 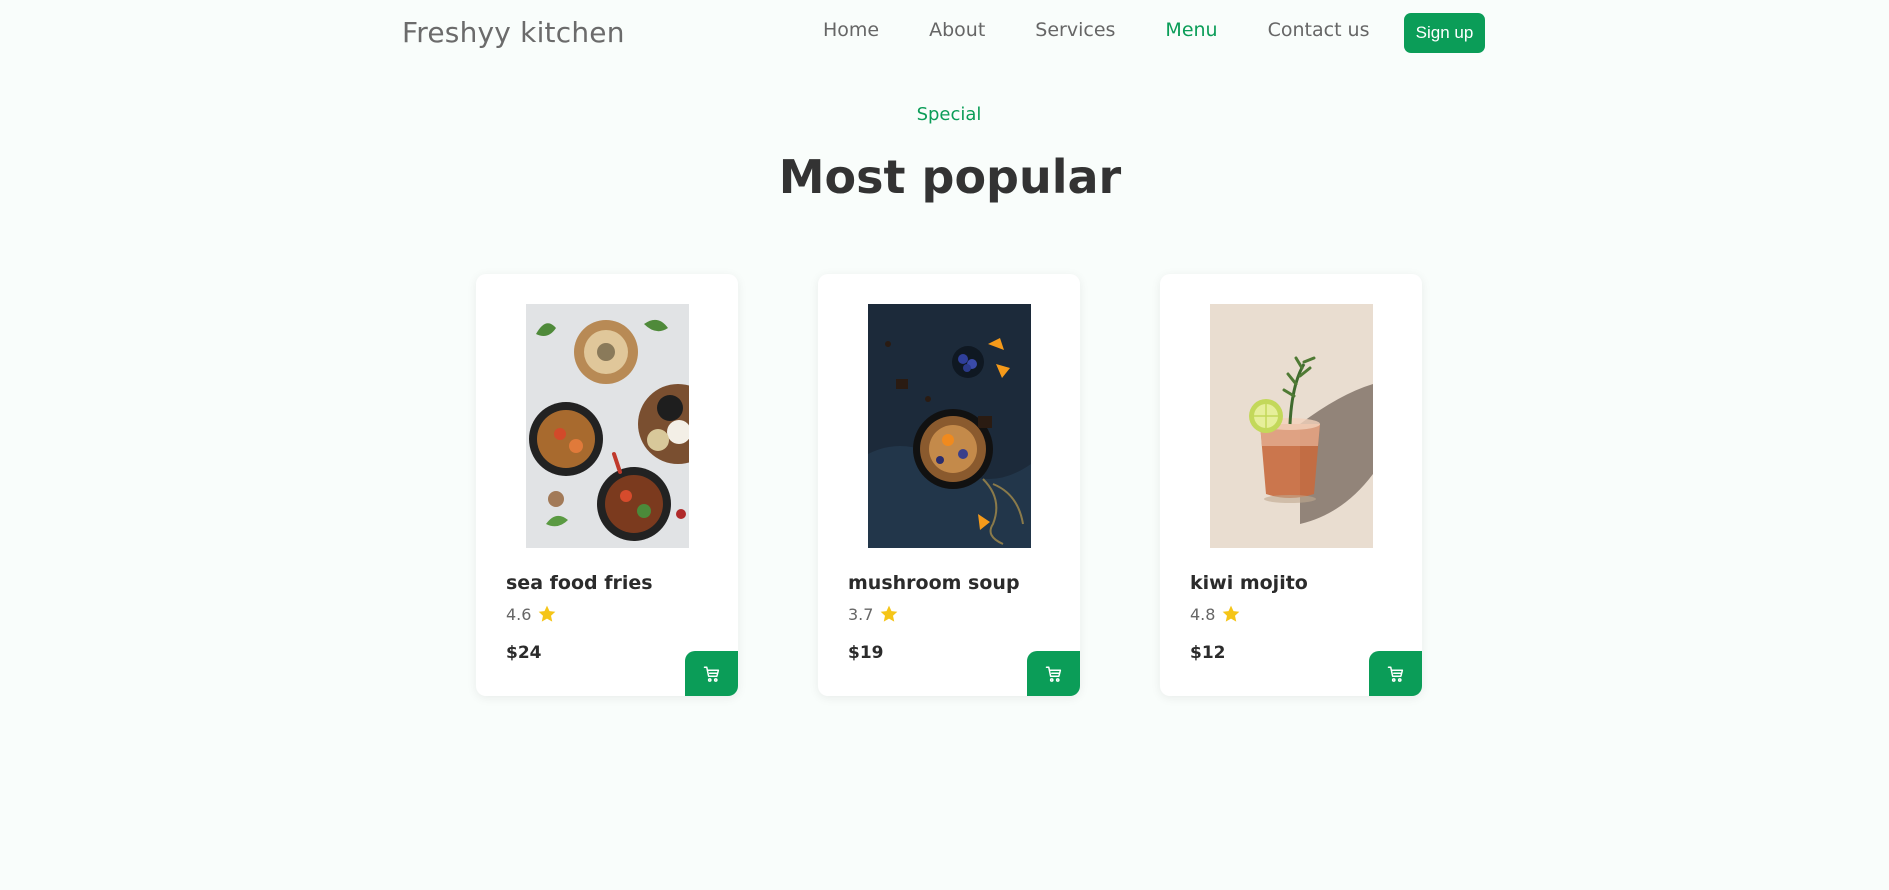 What do you see at coordinates (1203, 614) in the screenshot?
I see `rating-value: 4.8` at bounding box center [1203, 614].